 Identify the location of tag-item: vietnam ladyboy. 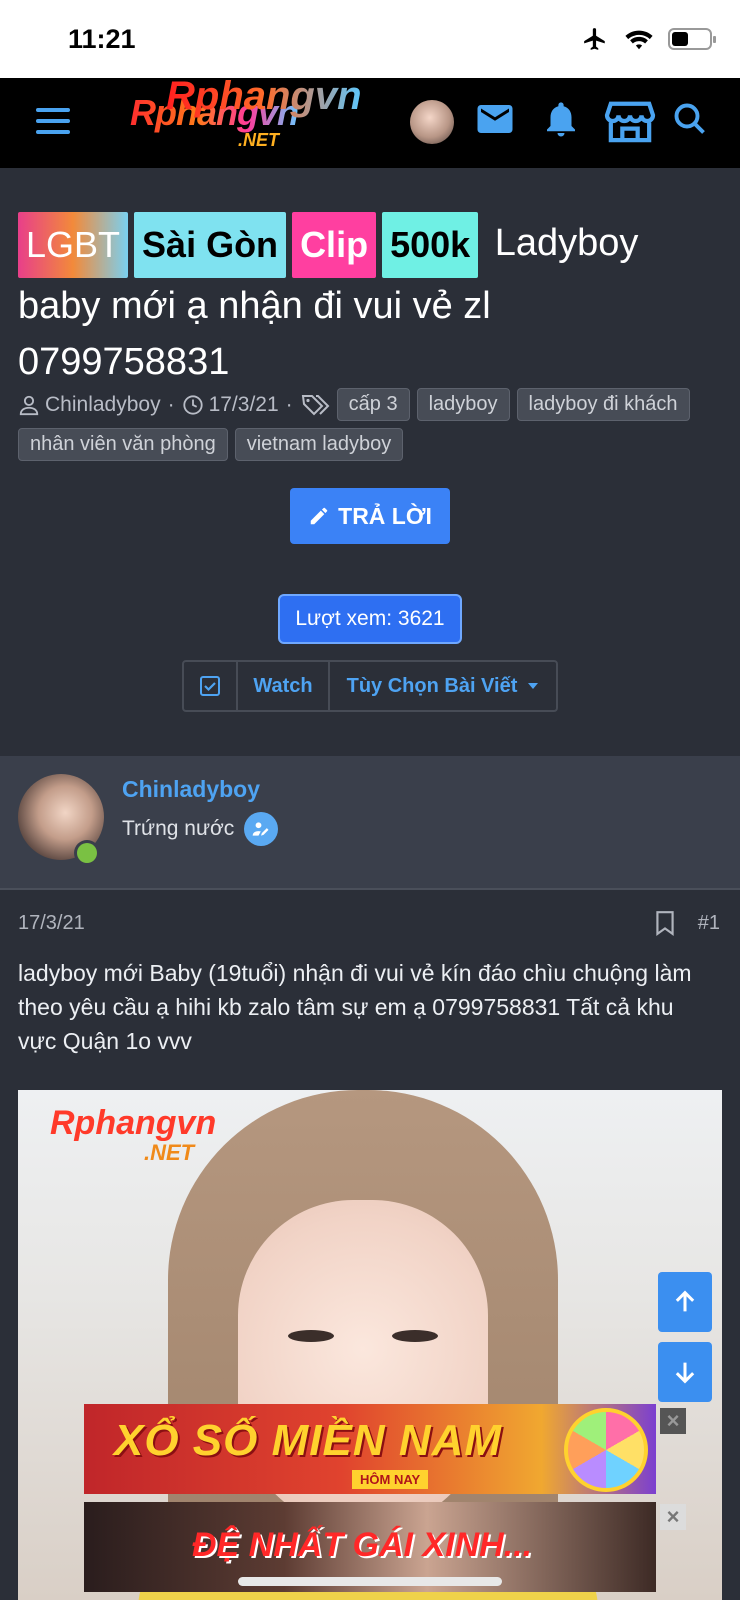
(319, 444).